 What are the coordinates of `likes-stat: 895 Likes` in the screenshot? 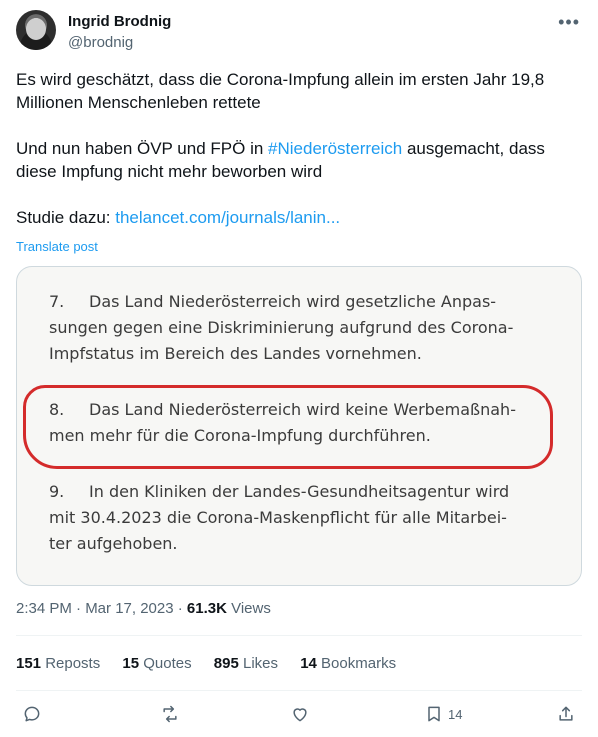 It's located at (246, 663).